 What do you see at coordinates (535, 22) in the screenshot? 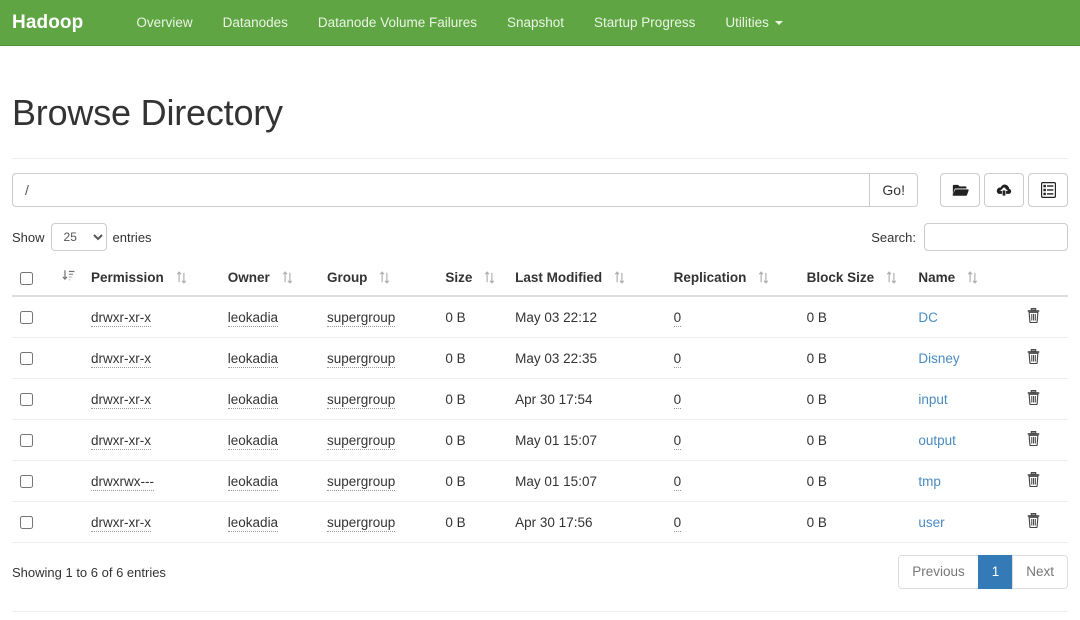
I see `nav-item-snapshot: Snapshot` at bounding box center [535, 22].